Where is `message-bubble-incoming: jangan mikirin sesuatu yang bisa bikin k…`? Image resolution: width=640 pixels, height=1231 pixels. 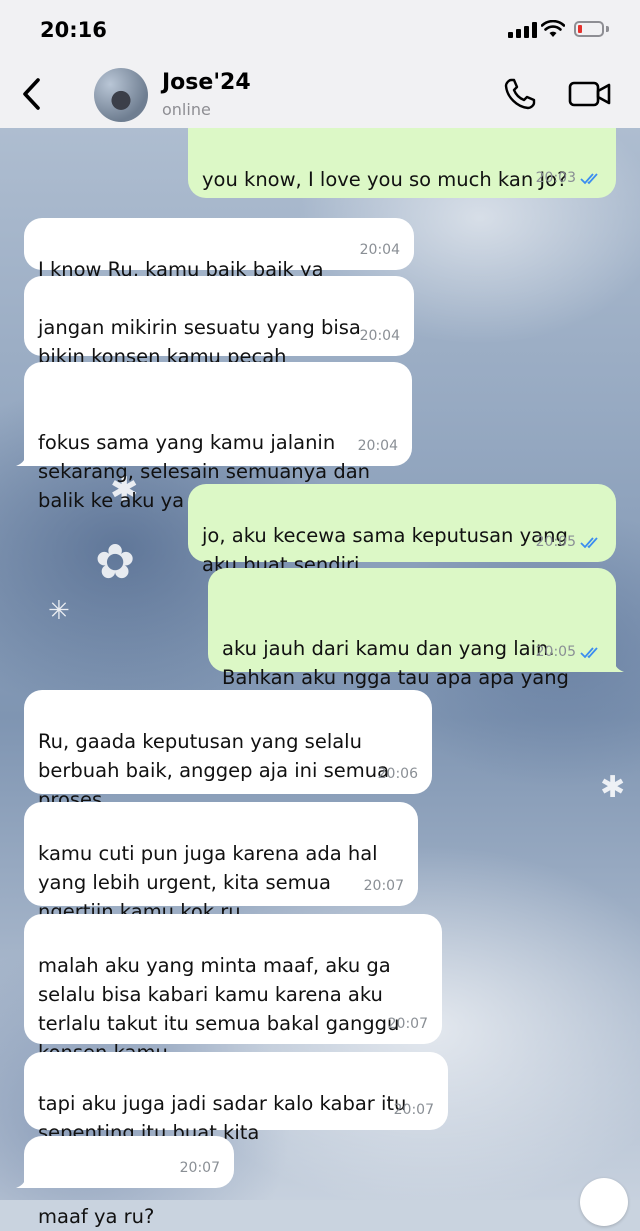
message-bubble-incoming: jangan mikirin sesuatu yang bisa bikin k… is located at coordinates (219, 322).